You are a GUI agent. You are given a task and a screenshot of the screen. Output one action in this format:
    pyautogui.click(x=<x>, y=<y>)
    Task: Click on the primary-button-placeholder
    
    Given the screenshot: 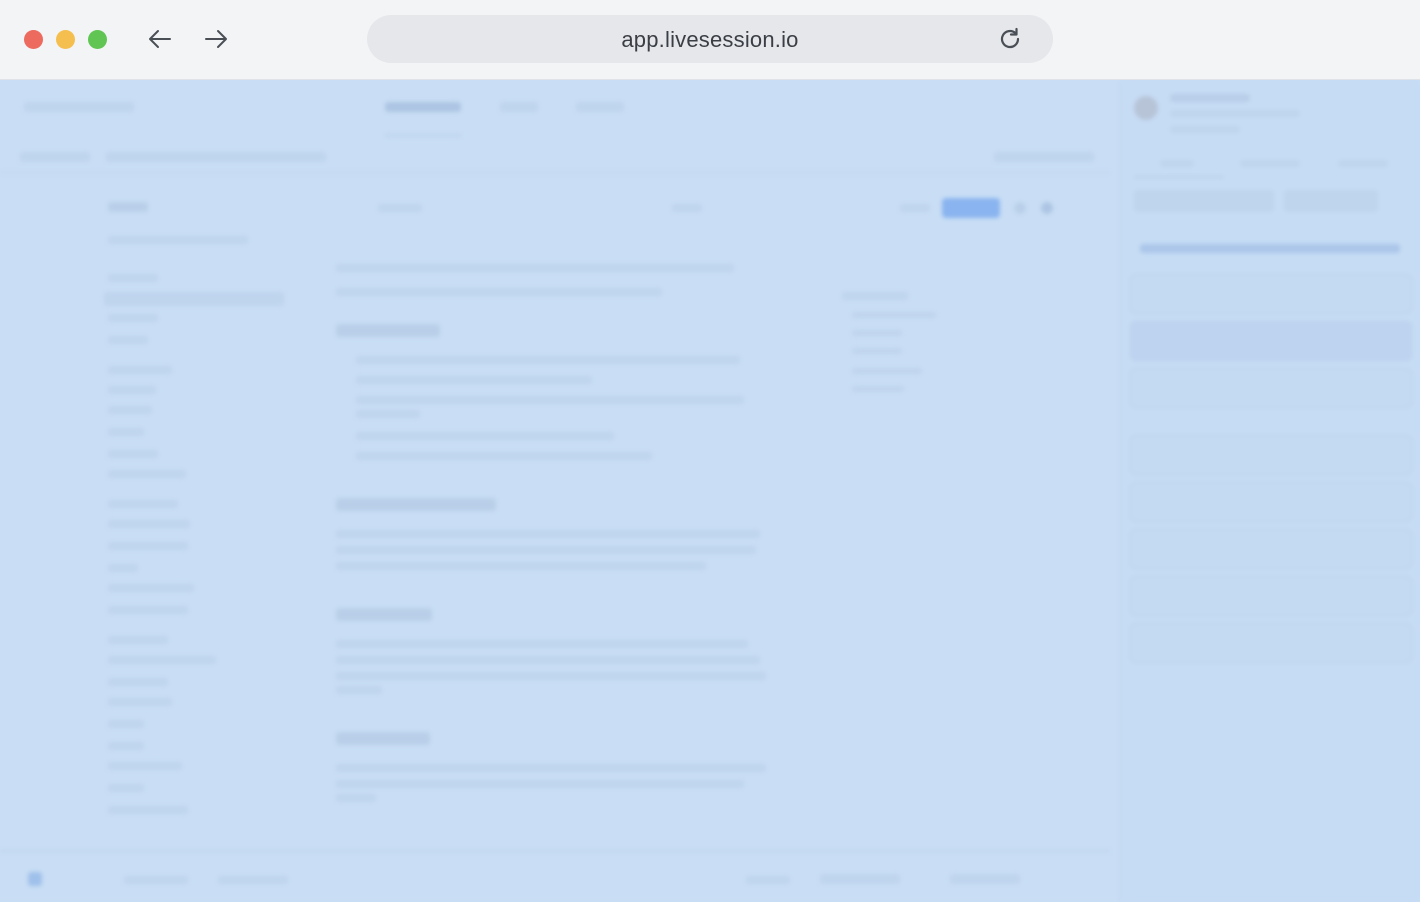 What is the action you would take?
    pyautogui.click(x=971, y=208)
    